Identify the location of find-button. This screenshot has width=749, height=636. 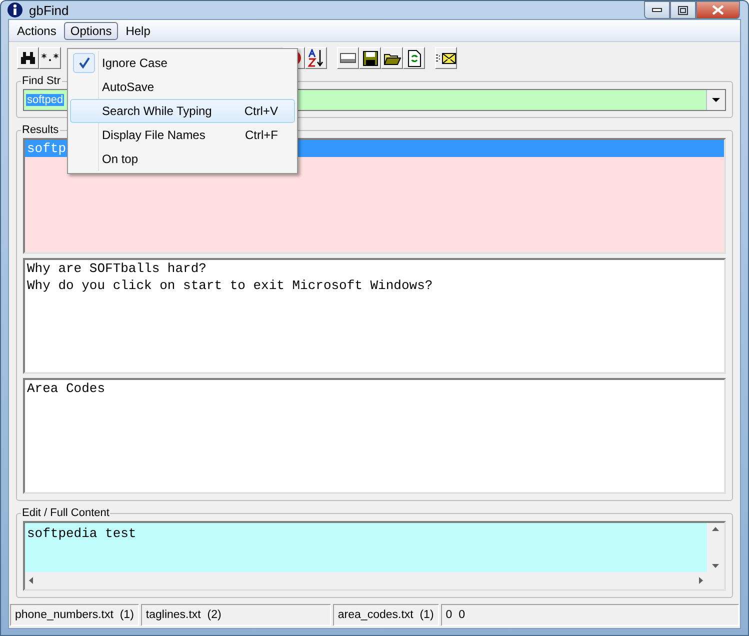
(28, 58).